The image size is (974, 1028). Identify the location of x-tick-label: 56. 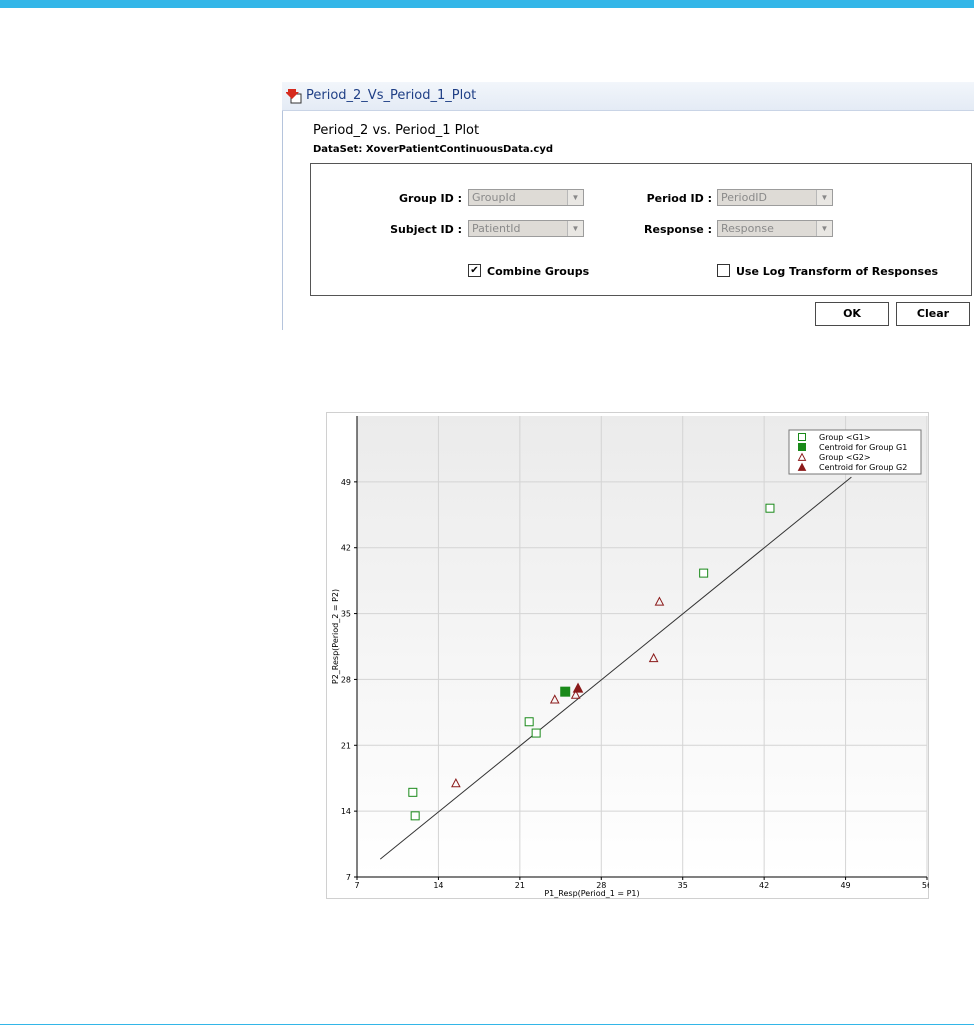
(925, 885).